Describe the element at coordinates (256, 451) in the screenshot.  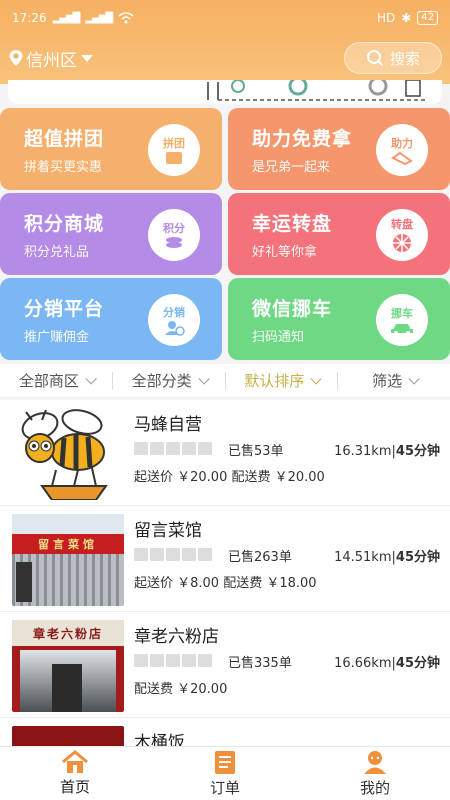
I see `sold-count: 已售53单` at that location.